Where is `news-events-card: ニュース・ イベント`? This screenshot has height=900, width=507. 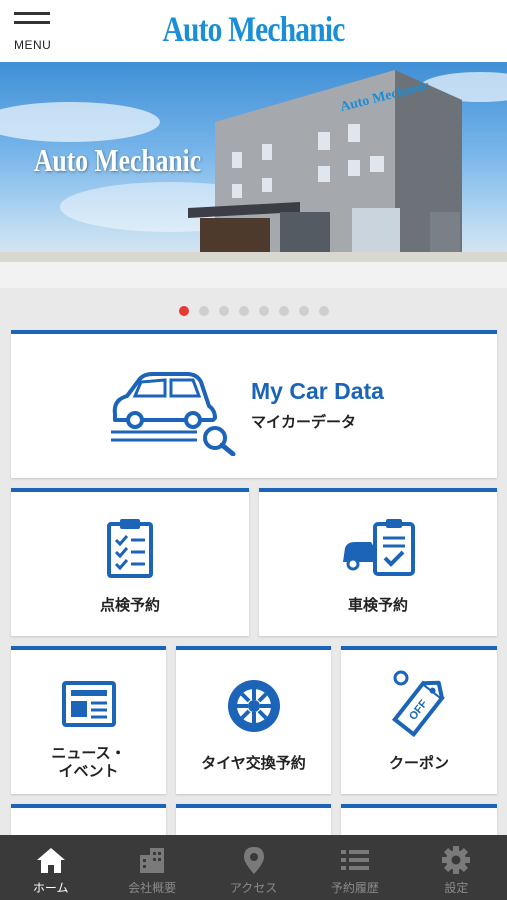 news-events-card: ニュース・ イベント is located at coordinates (88, 720).